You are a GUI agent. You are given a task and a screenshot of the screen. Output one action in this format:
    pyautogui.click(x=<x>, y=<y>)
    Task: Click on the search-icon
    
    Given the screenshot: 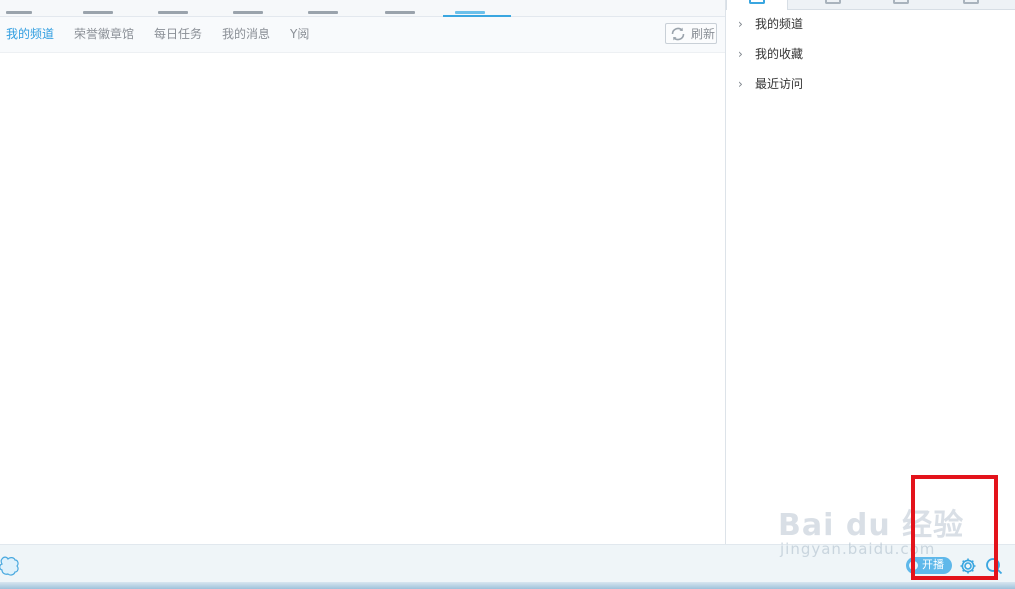 What is the action you would take?
    pyautogui.click(x=994, y=566)
    